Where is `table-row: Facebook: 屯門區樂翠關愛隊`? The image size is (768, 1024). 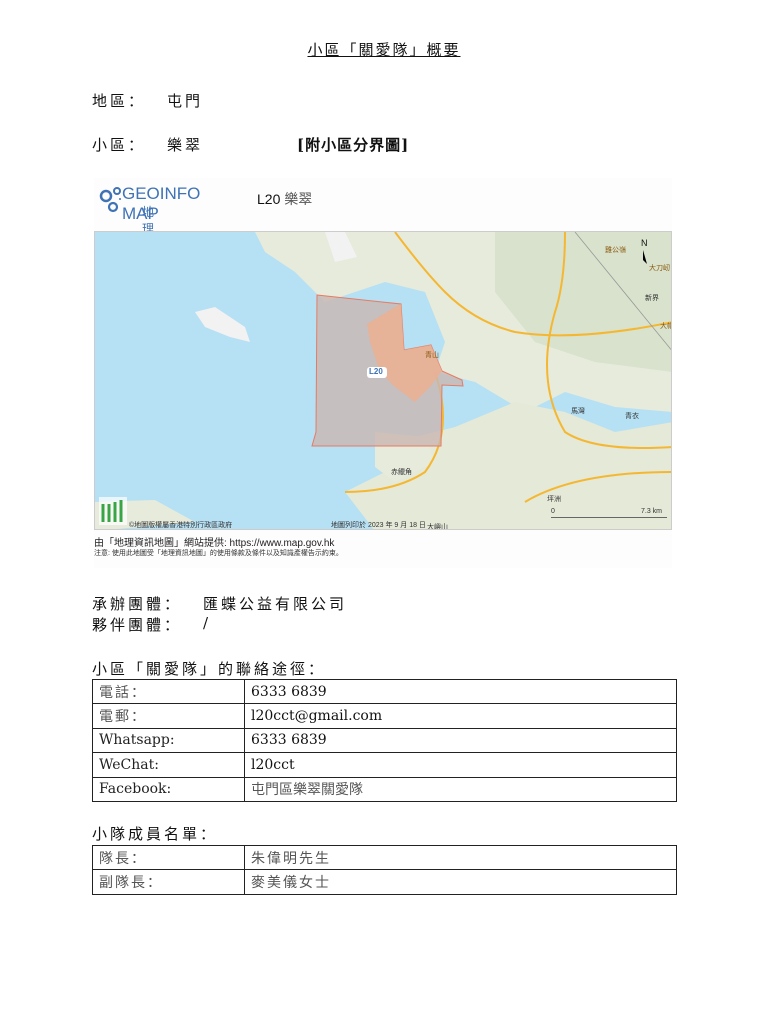 table-row: Facebook: 屯門區樂翠關愛隊 is located at coordinates (384, 789).